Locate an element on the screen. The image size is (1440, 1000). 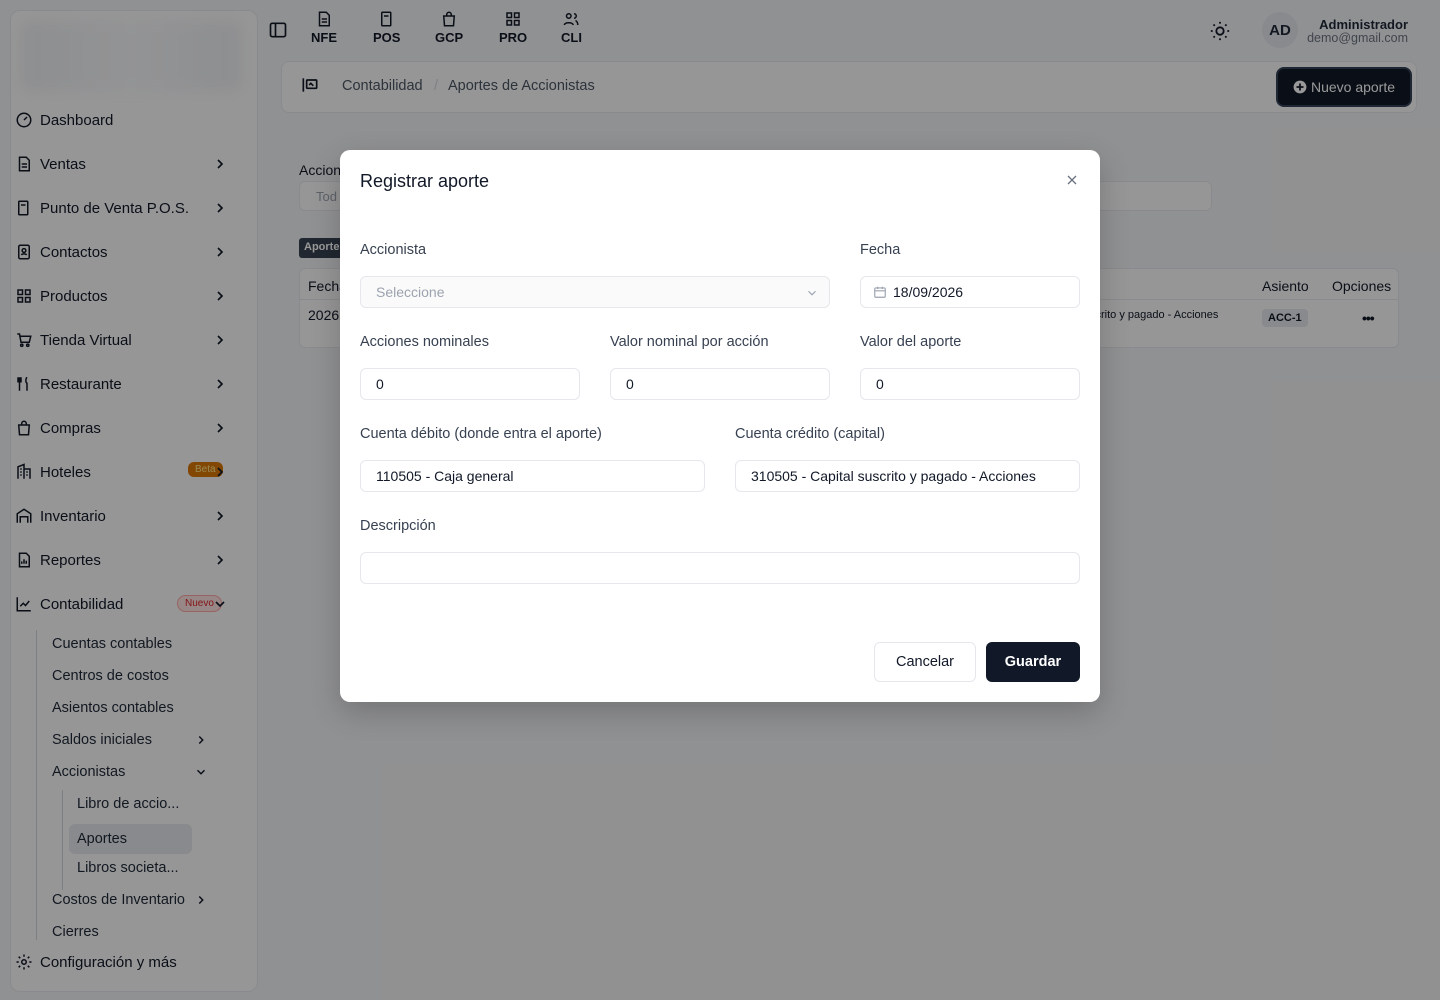
nominal-value-label: Valor nominal por acción is located at coordinates (689, 342).